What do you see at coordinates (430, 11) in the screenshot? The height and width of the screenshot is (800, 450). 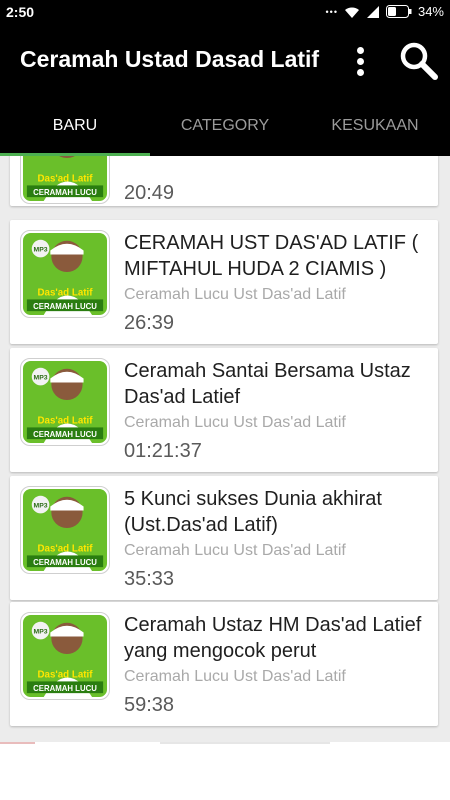 I see `battery-level: 34%` at bounding box center [430, 11].